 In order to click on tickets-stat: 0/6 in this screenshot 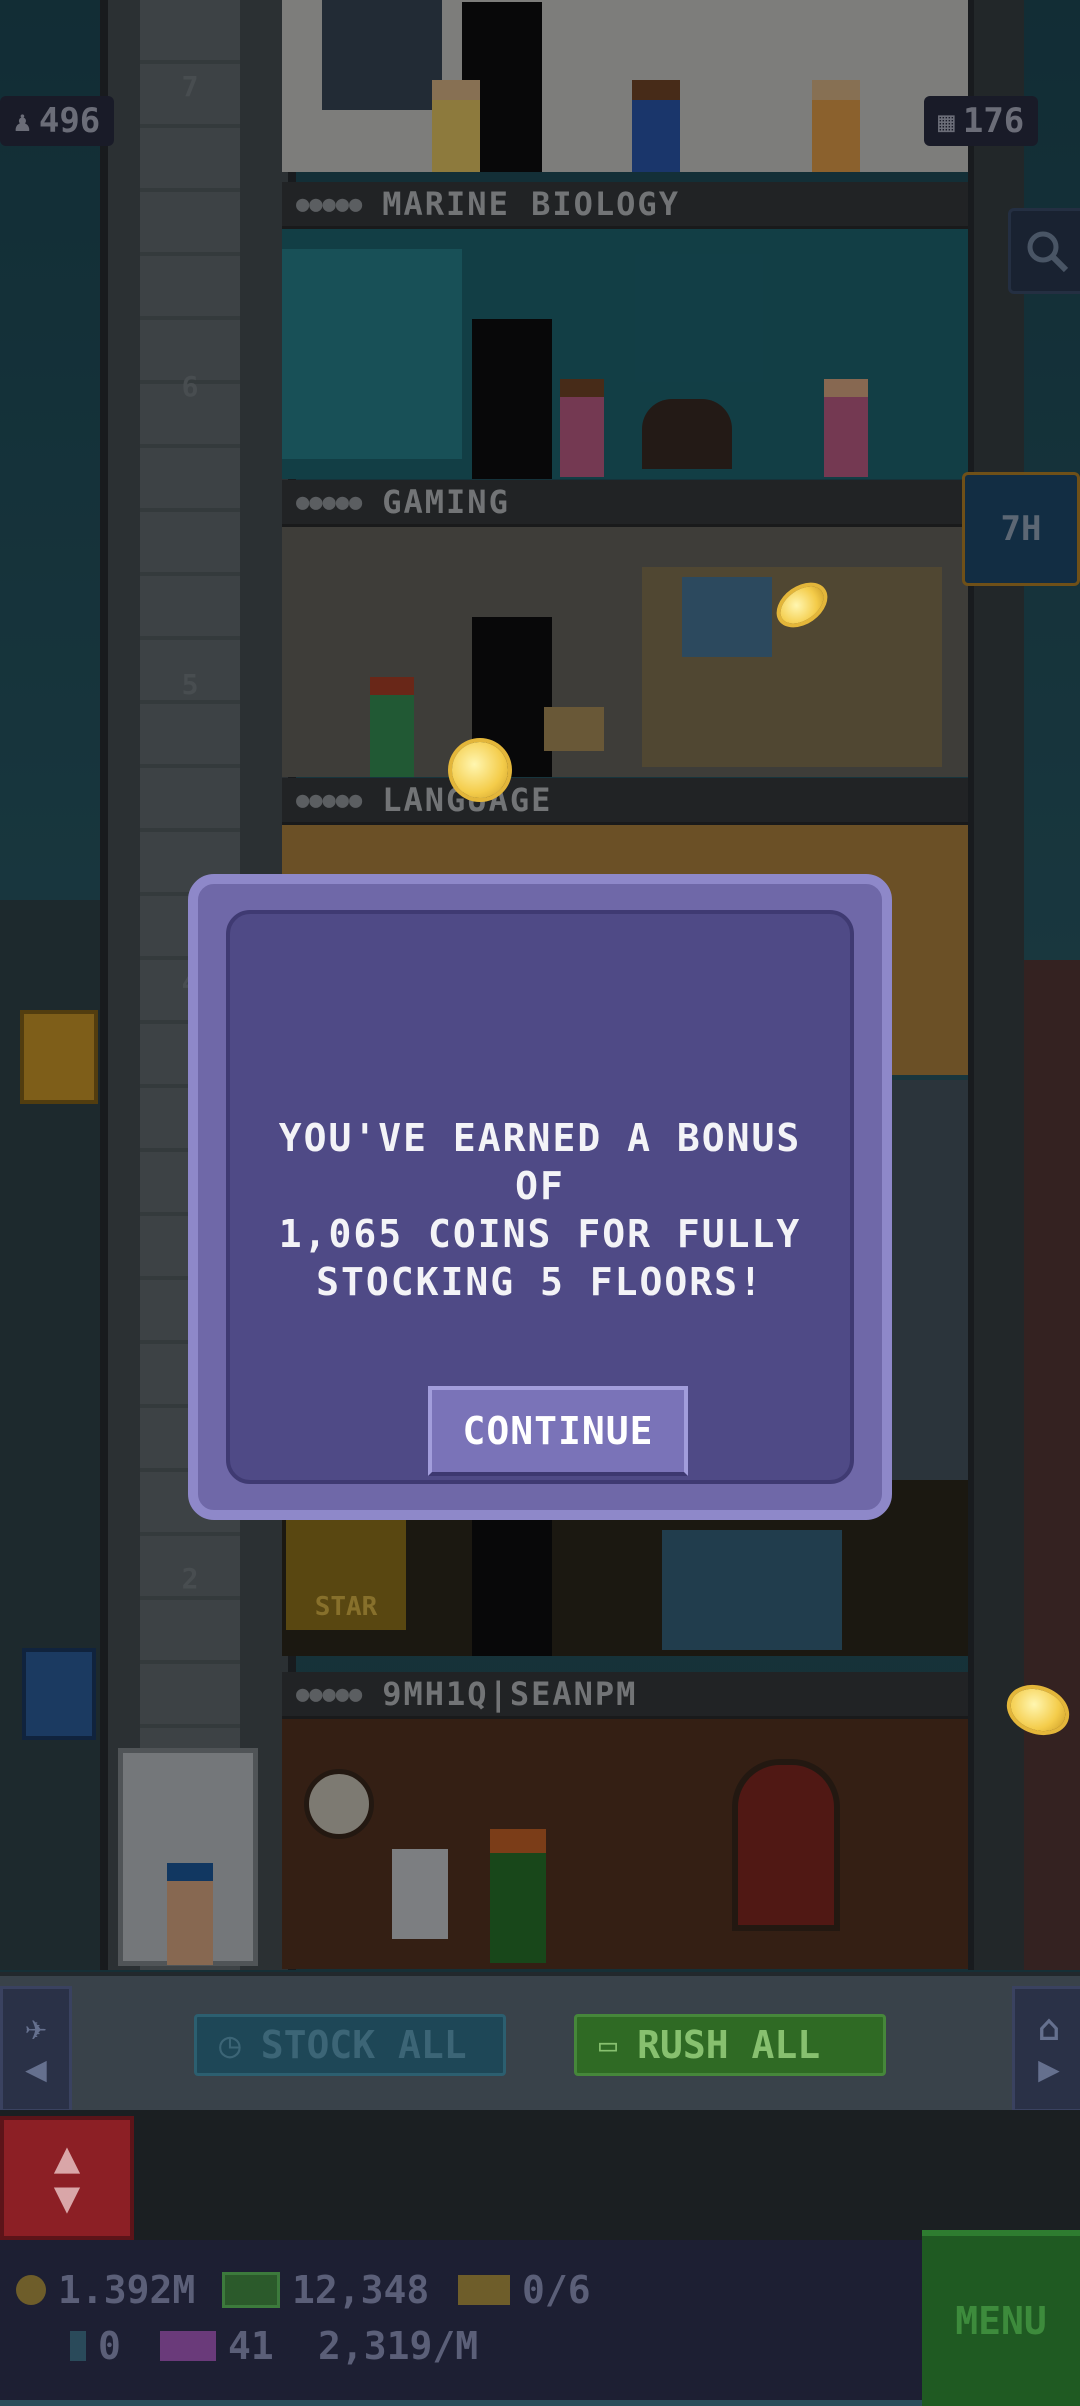, I will do `click(524, 2290)`.